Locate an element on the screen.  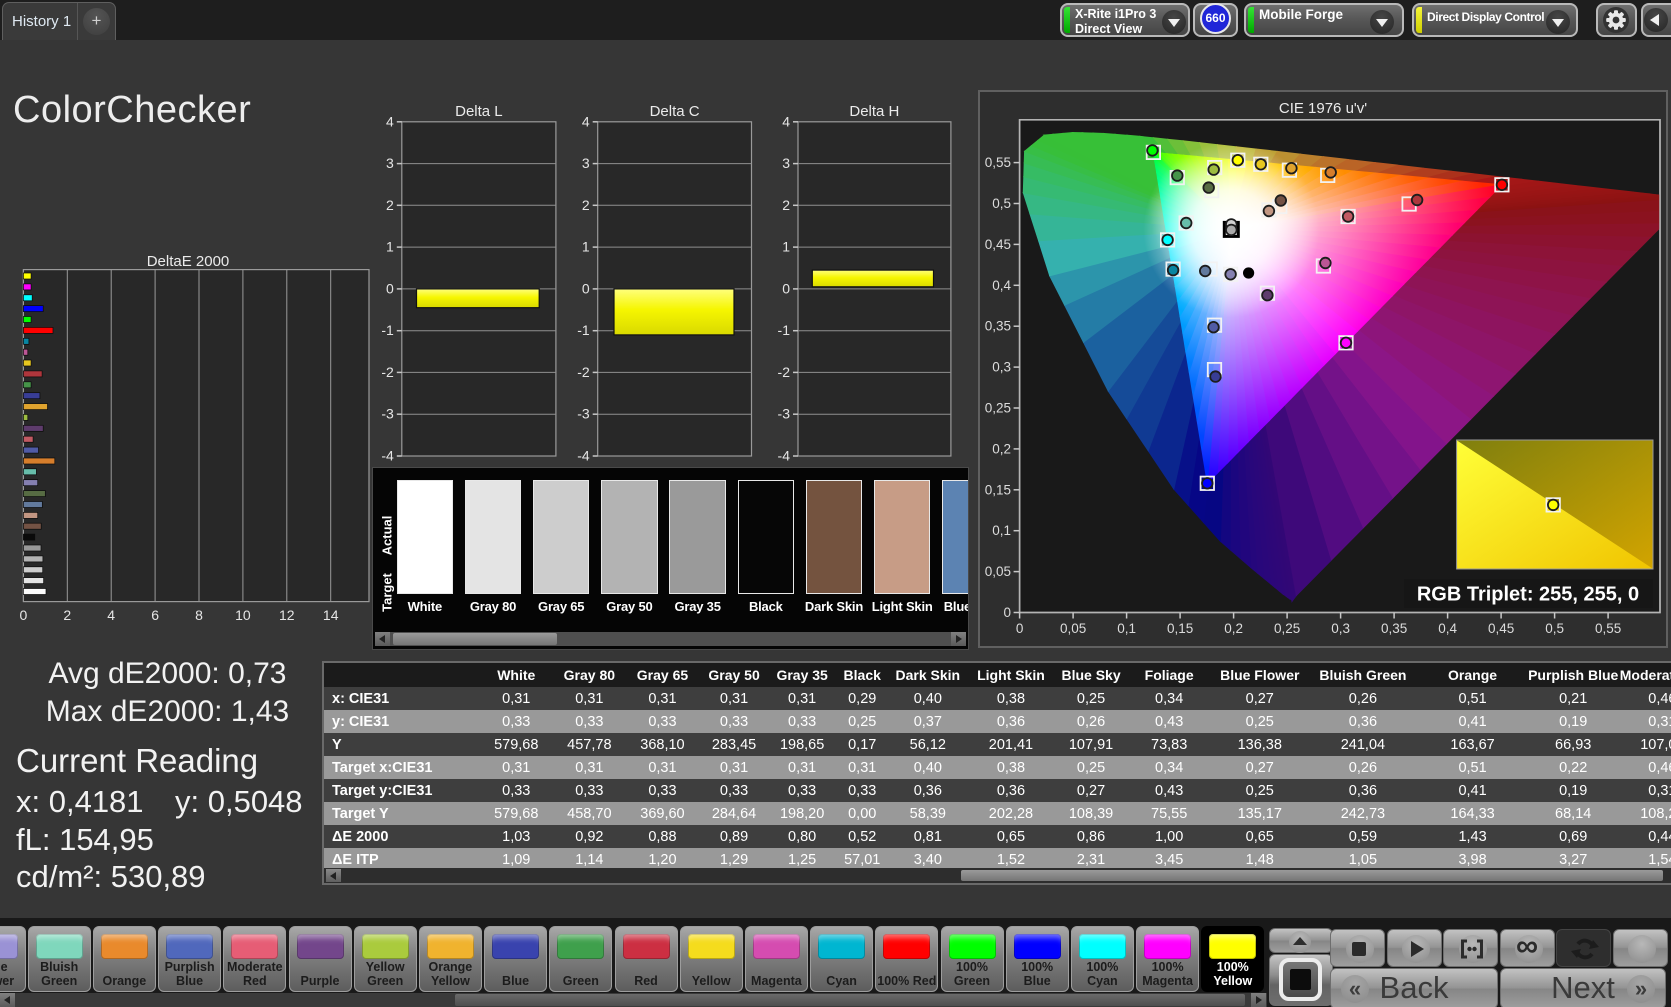
svg-text: RGB Triplet: 255, 255, 0 is located at coordinates (1528, 595).